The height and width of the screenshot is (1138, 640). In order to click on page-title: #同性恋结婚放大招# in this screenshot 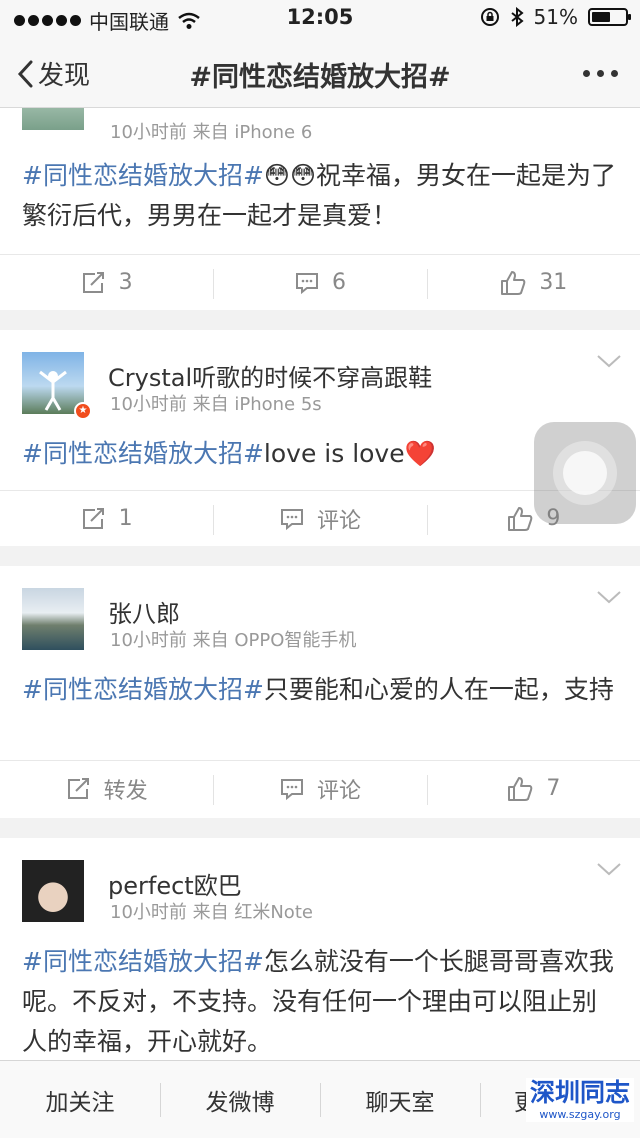, I will do `click(320, 77)`.